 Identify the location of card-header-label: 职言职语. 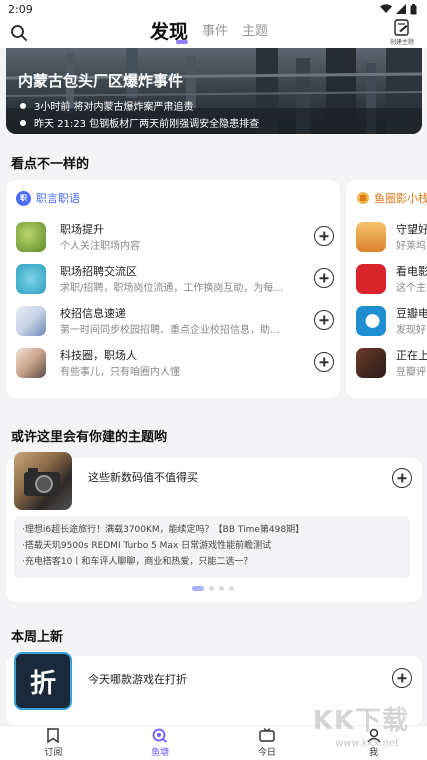
(58, 198).